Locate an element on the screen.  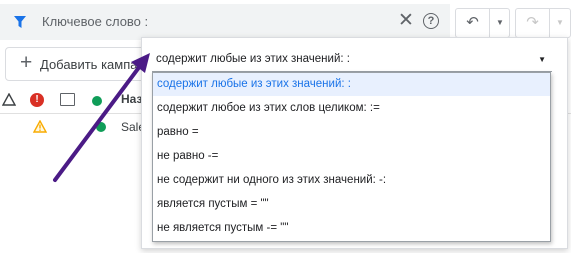
undo-icon: ↶ is located at coordinates (473, 23).